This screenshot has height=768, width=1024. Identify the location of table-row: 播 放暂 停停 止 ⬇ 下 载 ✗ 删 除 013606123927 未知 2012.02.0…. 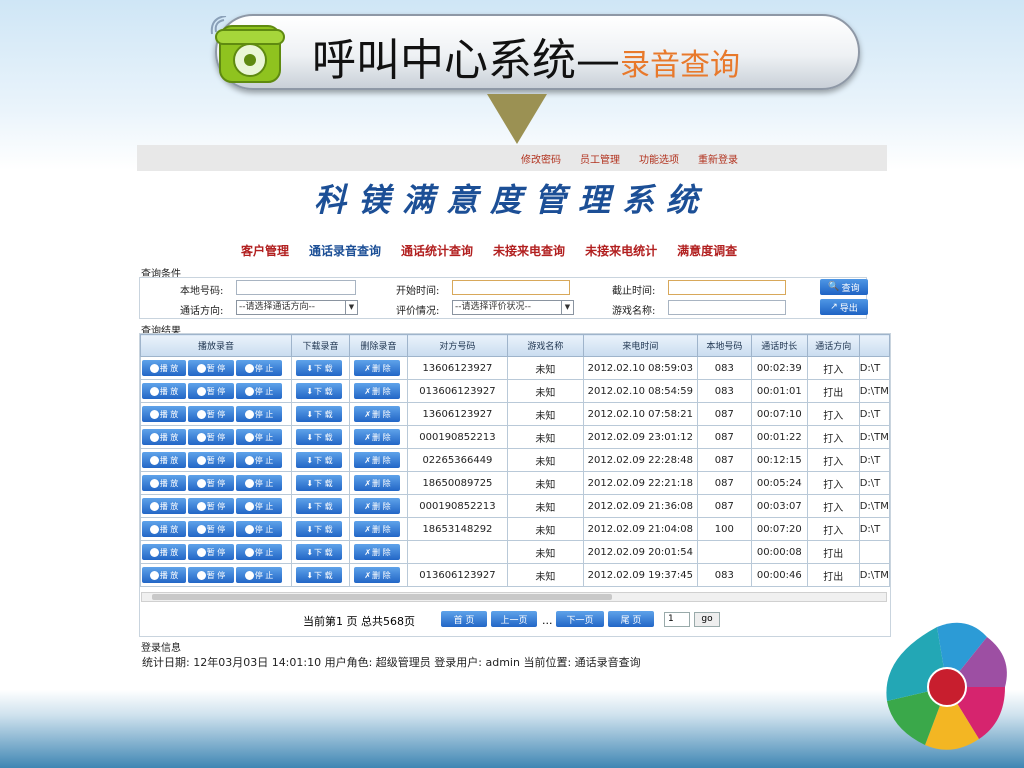
(515, 575).